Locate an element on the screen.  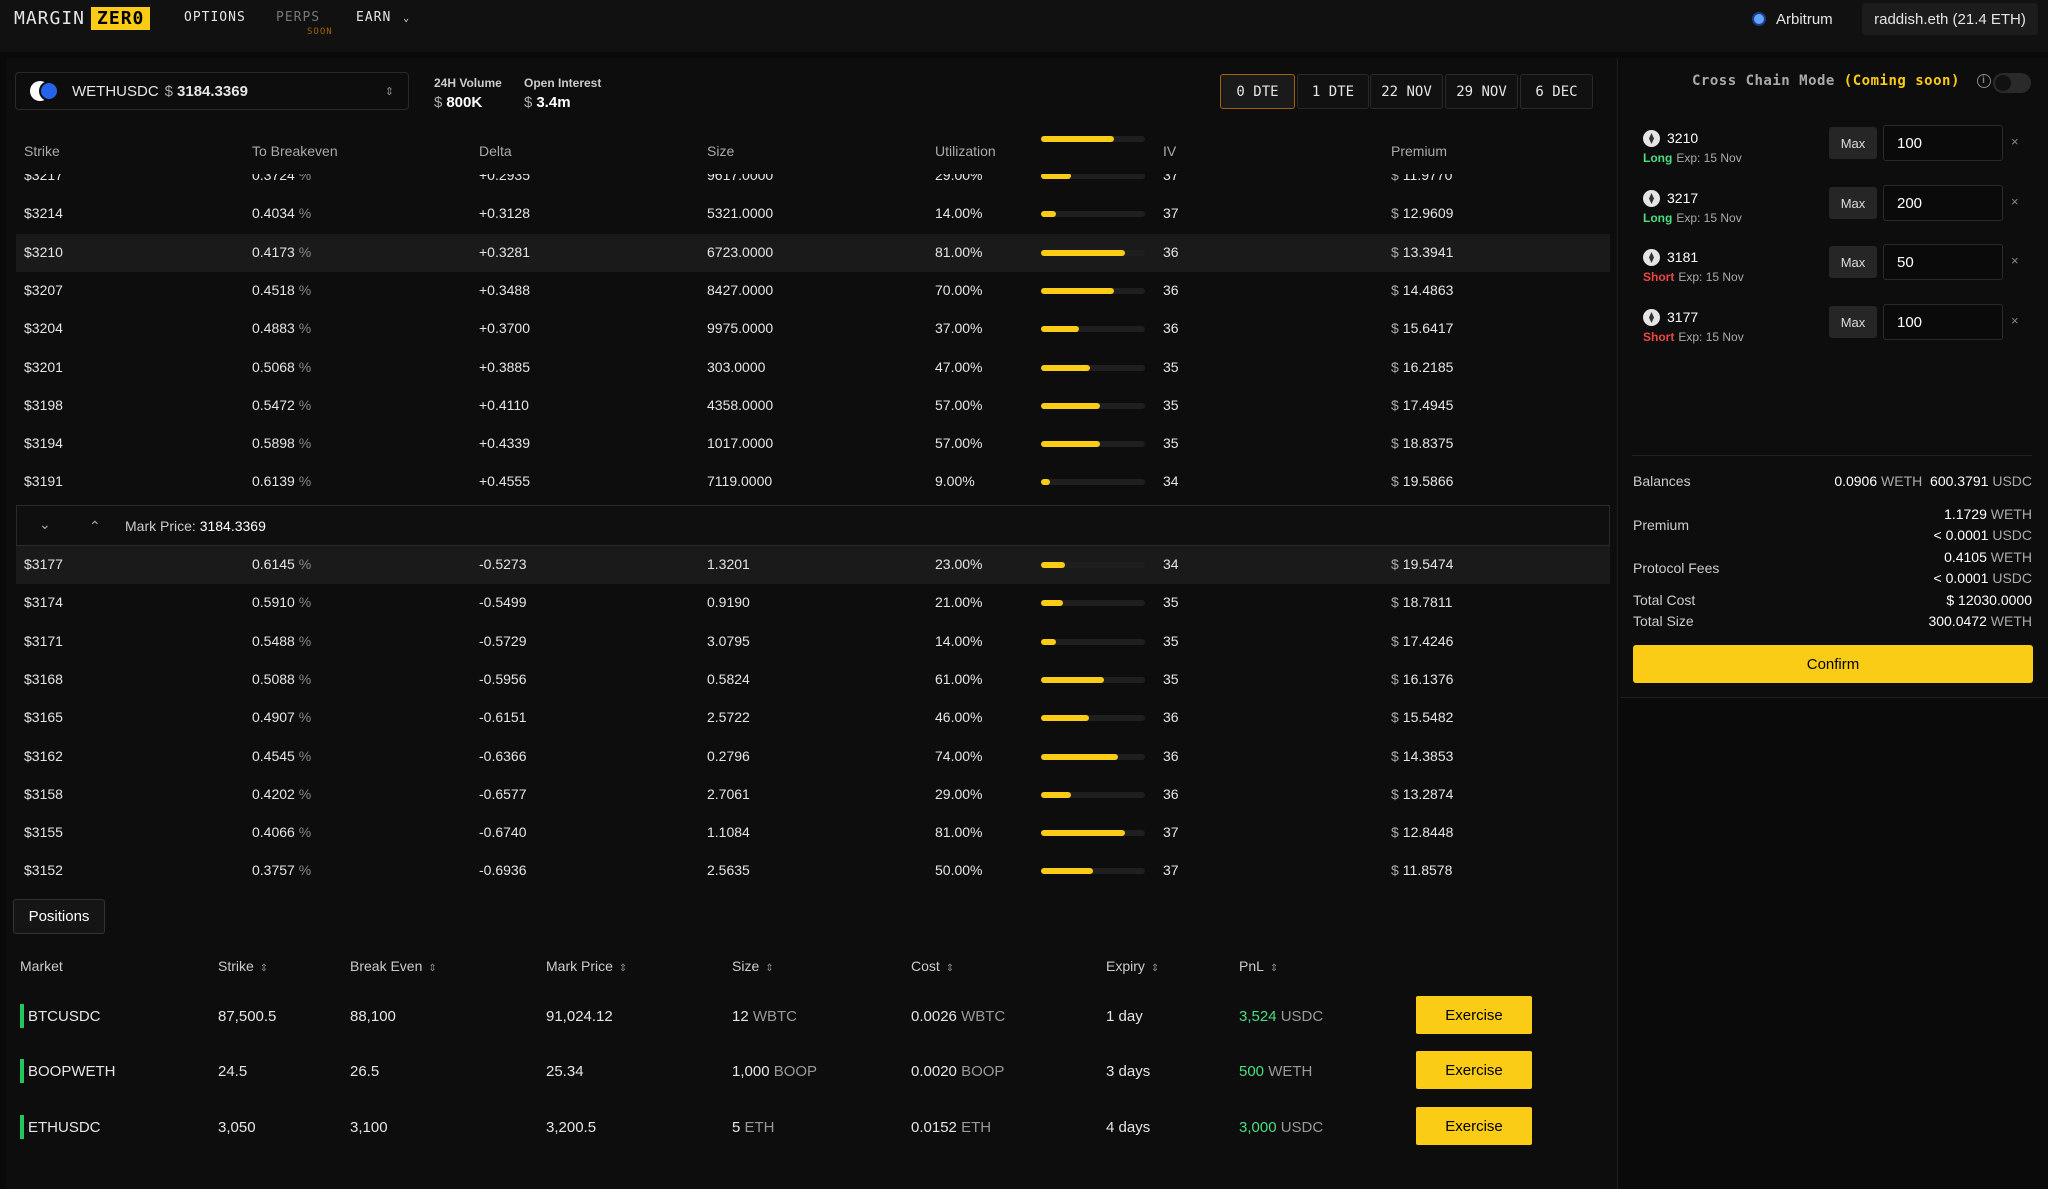
nav-perps: PERPS is located at coordinates (298, 17).